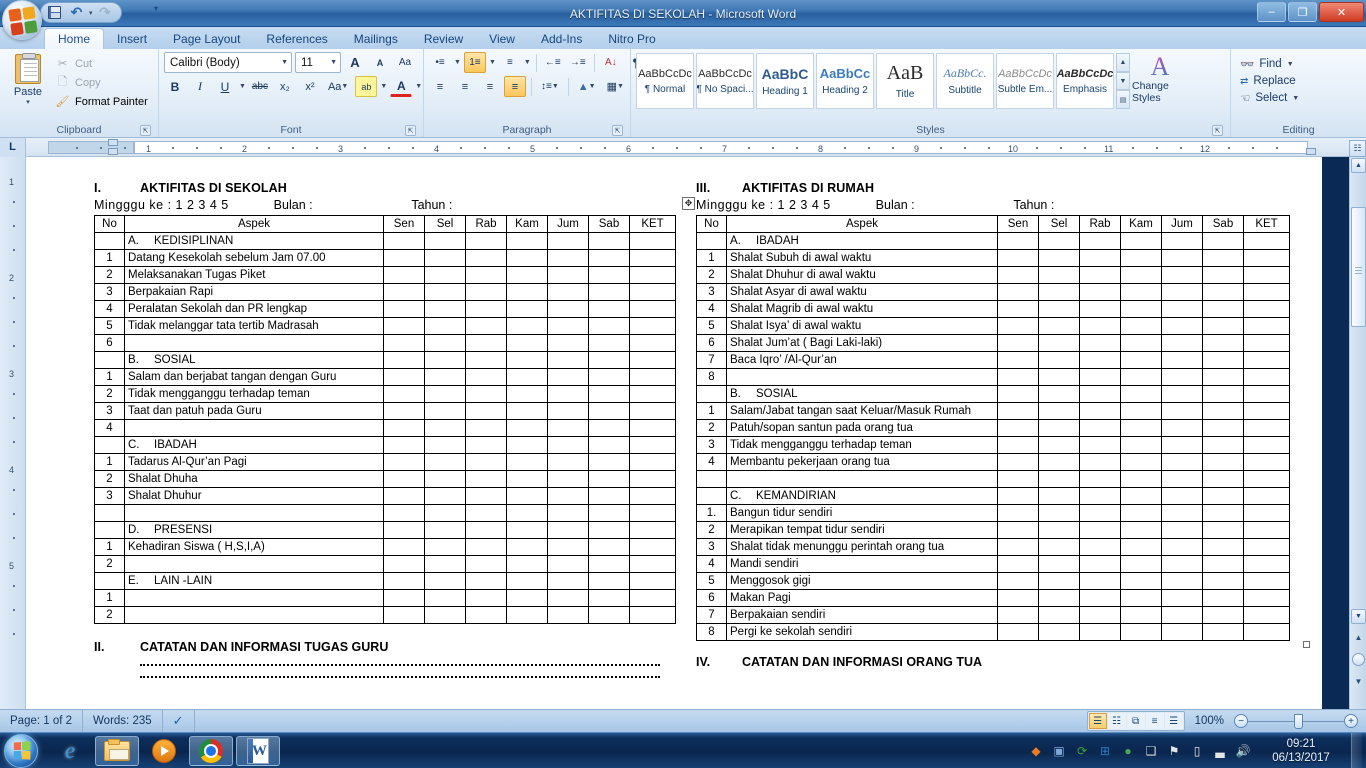 The height and width of the screenshot is (768, 1366). Describe the element at coordinates (862, 564) in the screenshot. I see `cell-aspek: Mandi sendiri` at that location.